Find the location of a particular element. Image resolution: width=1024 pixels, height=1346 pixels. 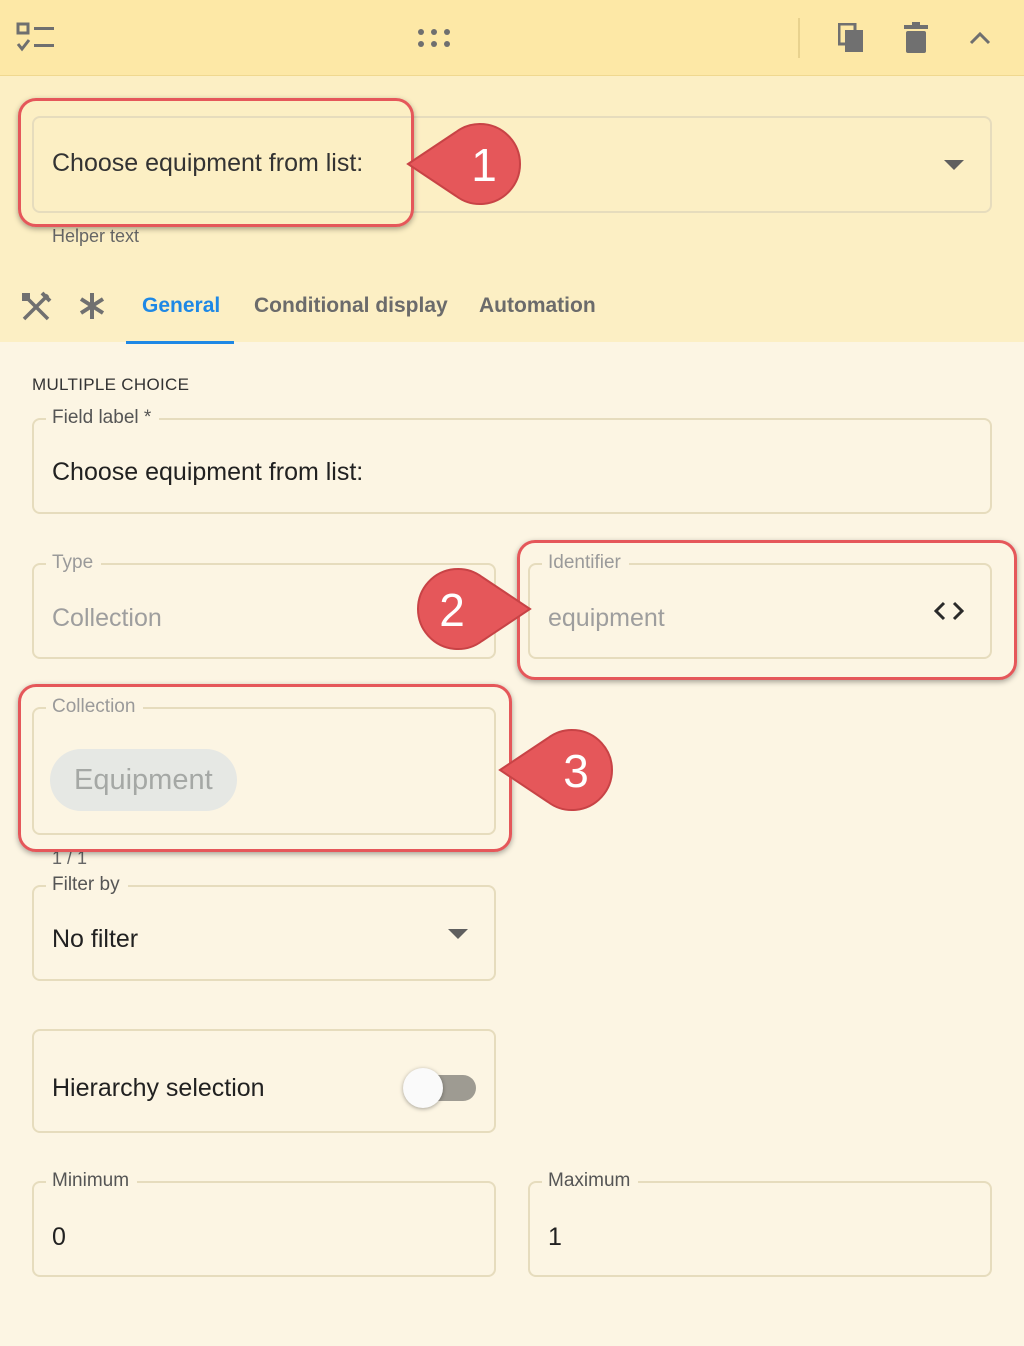

header-divider is located at coordinates (799, 38).